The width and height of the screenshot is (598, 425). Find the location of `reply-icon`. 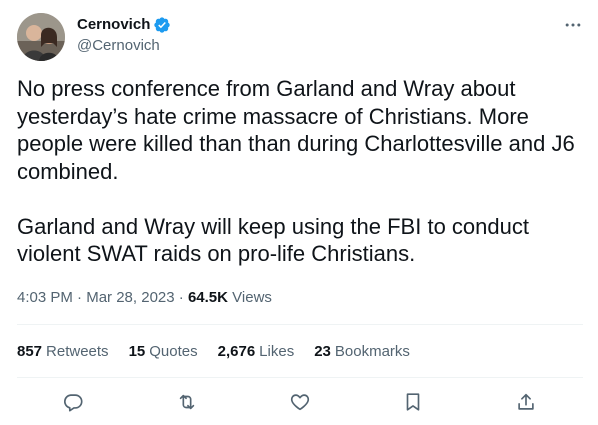

reply-icon is located at coordinates (73, 403).